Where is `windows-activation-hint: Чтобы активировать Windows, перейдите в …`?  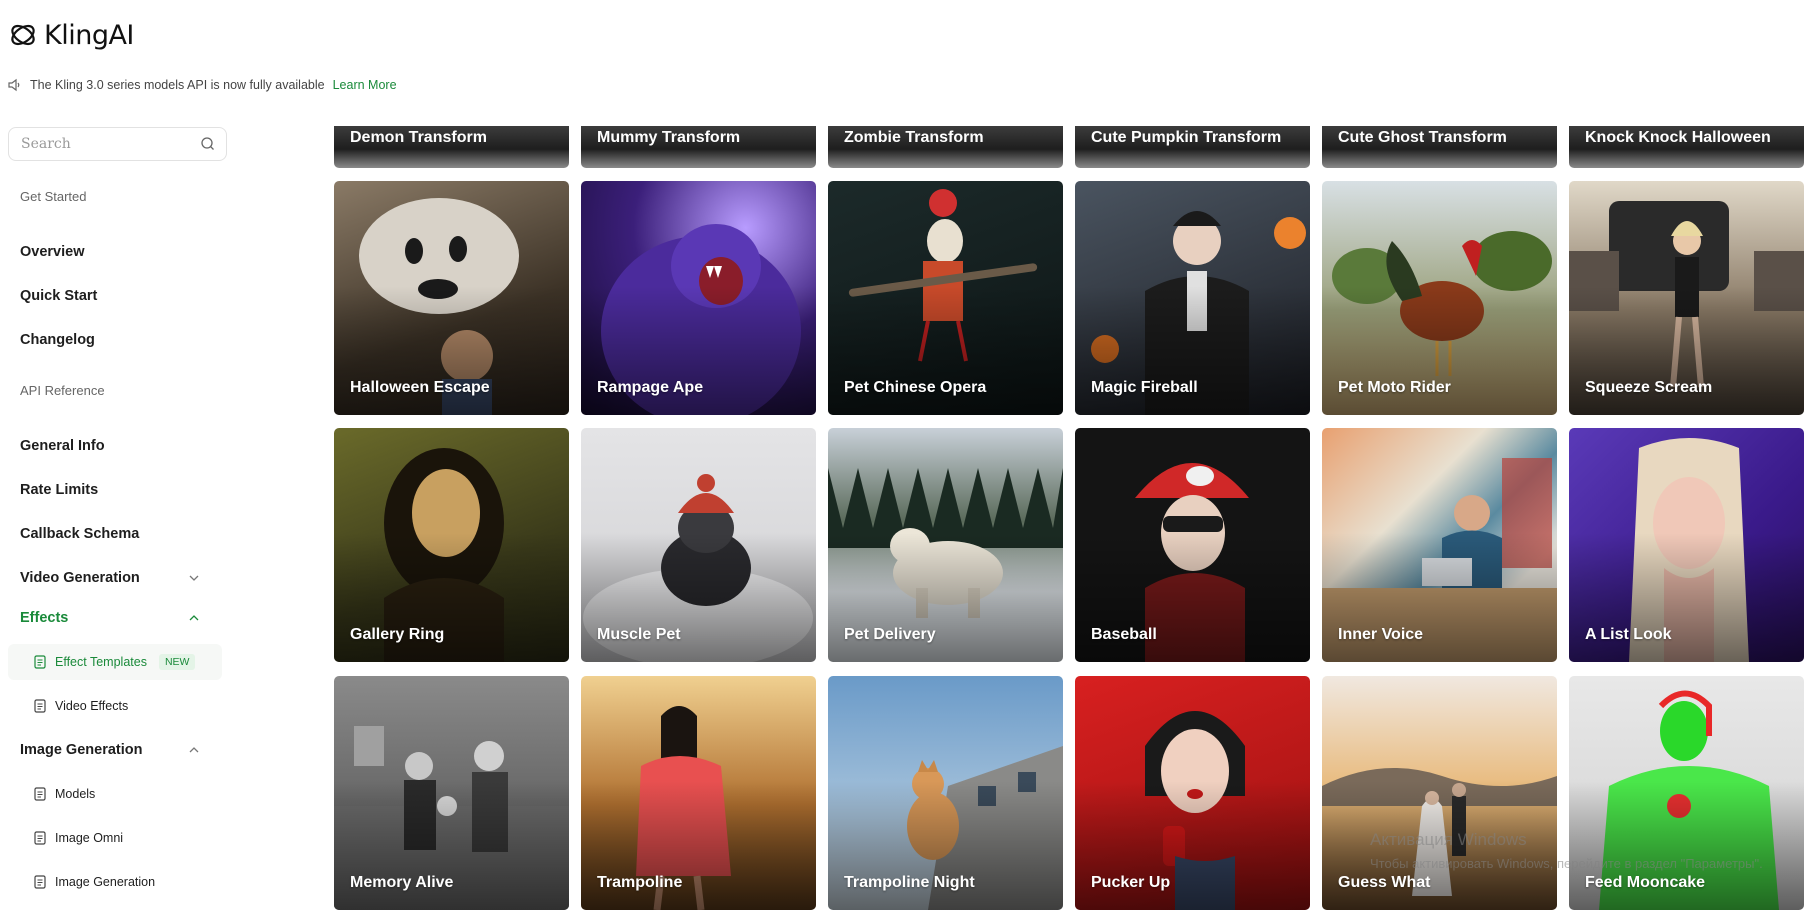
windows-activation-hint: Чтобы активировать Windows, перейдите в … is located at coordinates (1566, 863).